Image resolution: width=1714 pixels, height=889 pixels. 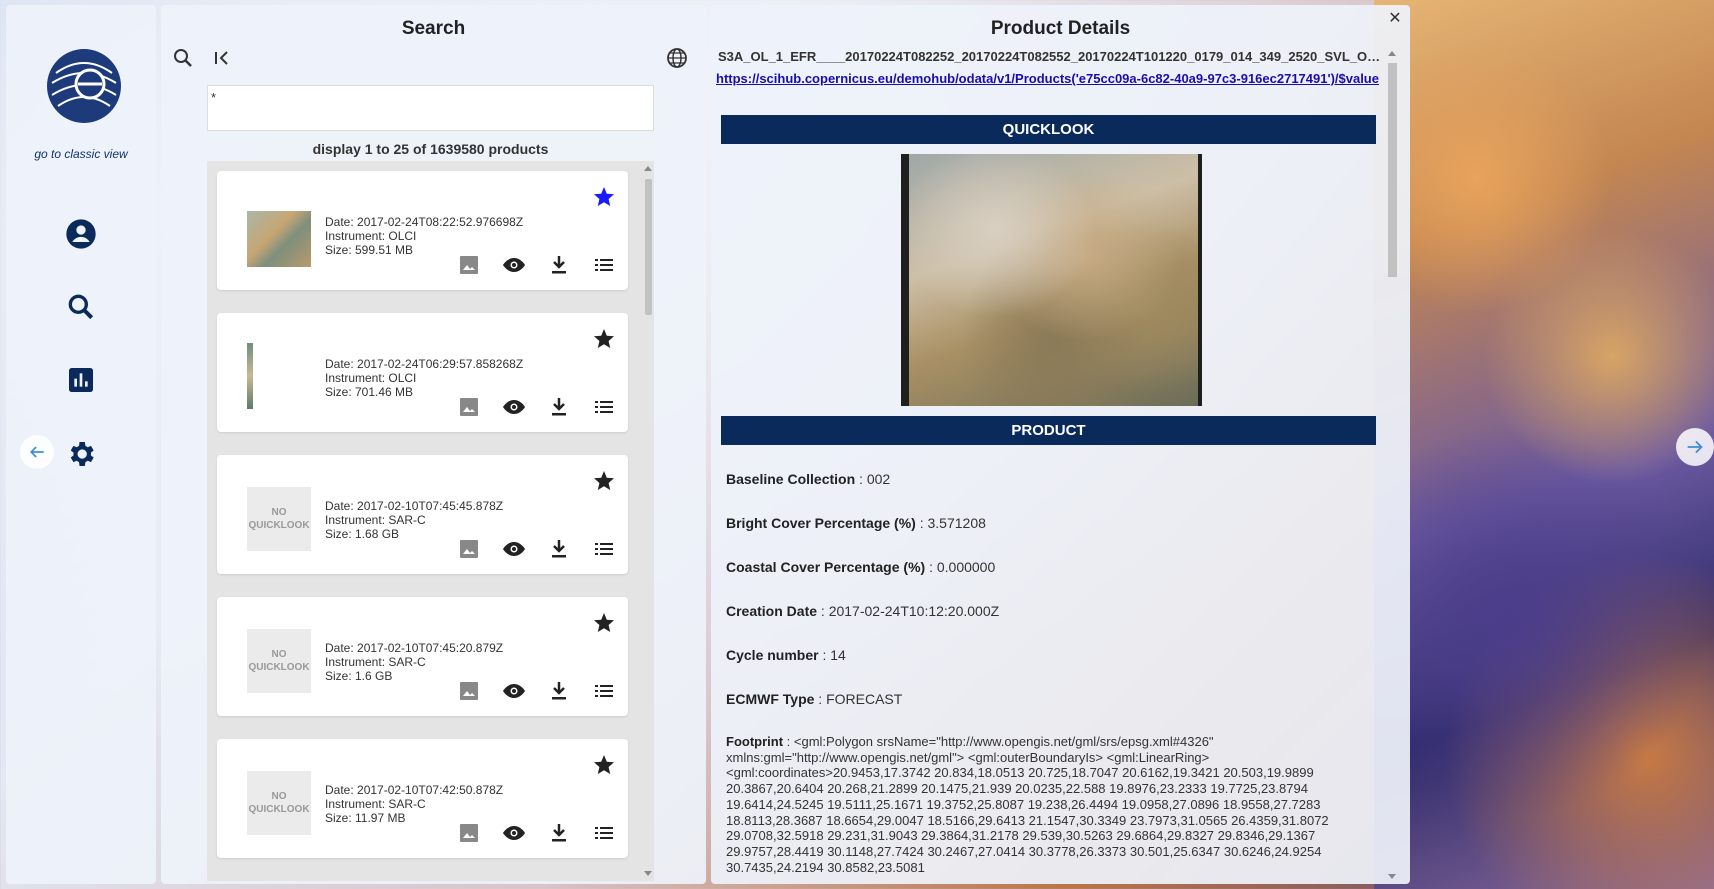 I want to click on sidebar: go to classic view, so click(x=81, y=444).